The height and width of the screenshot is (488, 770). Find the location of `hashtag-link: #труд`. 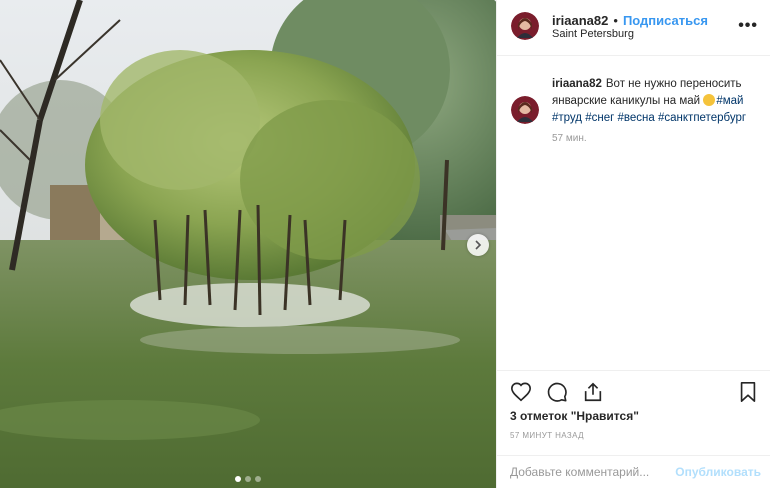

hashtag-link: #труд is located at coordinates (567, 118).